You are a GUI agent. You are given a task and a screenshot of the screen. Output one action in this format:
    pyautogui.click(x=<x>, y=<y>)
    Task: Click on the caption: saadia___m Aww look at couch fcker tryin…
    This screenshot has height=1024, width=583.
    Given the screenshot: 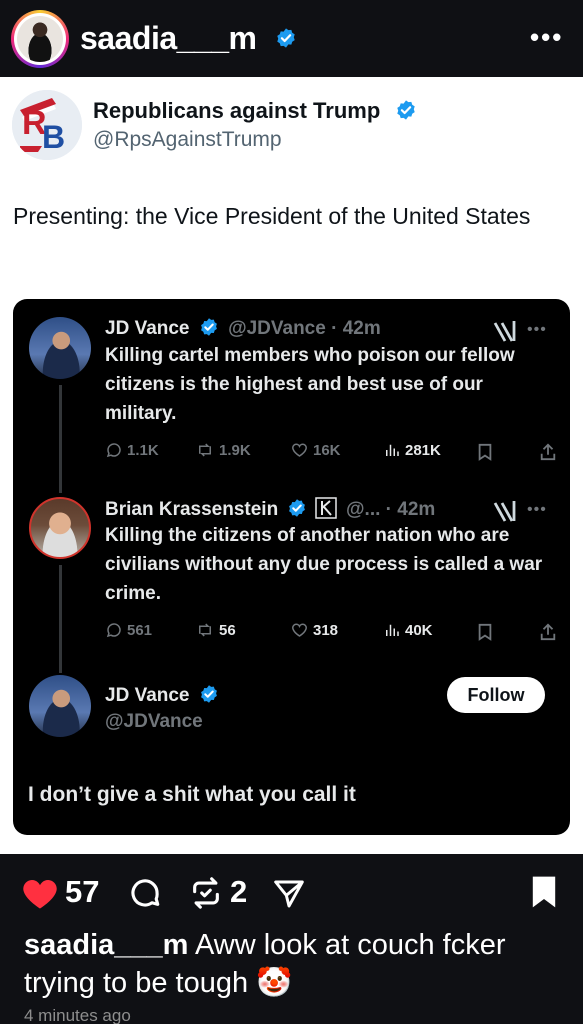 What is the action you would take?
    pyautogui.click(x=294, y=964)
    